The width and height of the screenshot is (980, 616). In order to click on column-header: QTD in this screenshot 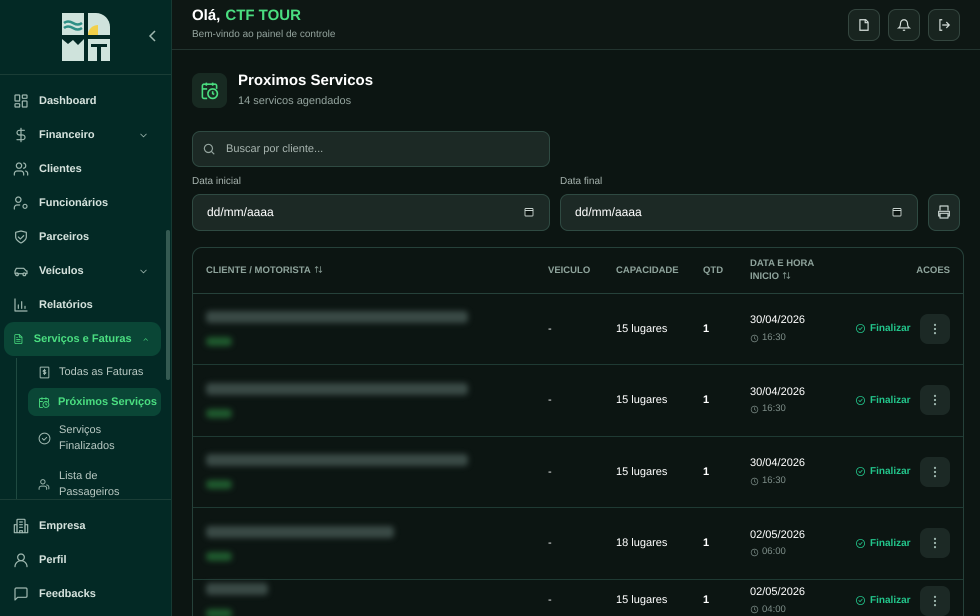, I will do `click(713, 270)`.